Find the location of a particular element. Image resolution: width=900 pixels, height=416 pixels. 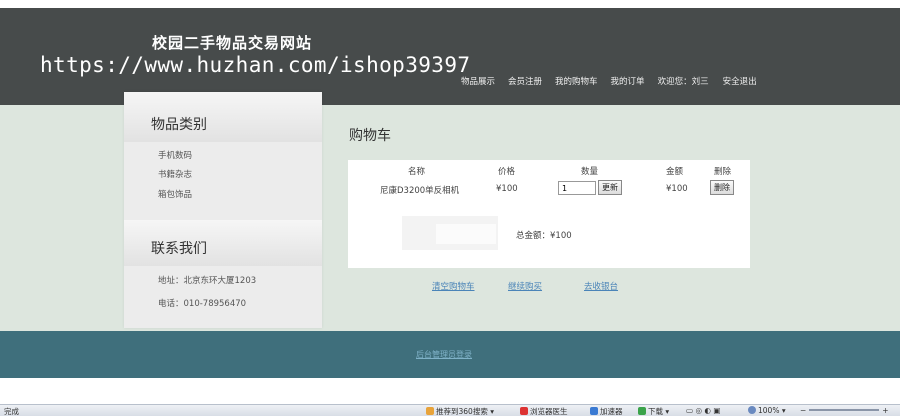

watermark-url: https://www.huzhan.com/ishop39397 is located at coordinates (255, 65).